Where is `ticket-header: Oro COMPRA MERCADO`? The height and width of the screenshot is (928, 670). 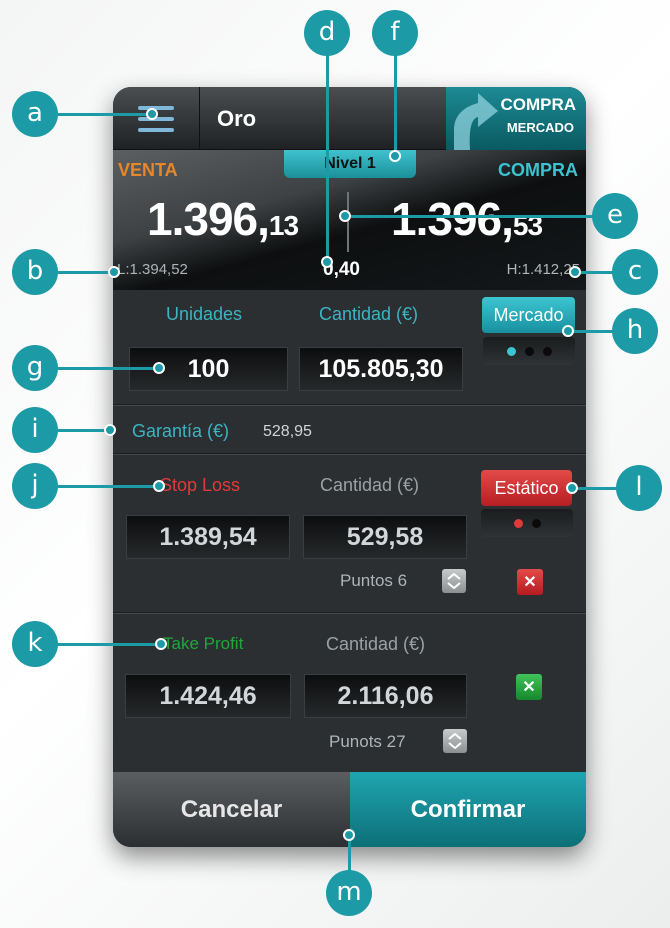
ticket-header: Oro COMPRA MERCADO is located at coordinates (349, 118).